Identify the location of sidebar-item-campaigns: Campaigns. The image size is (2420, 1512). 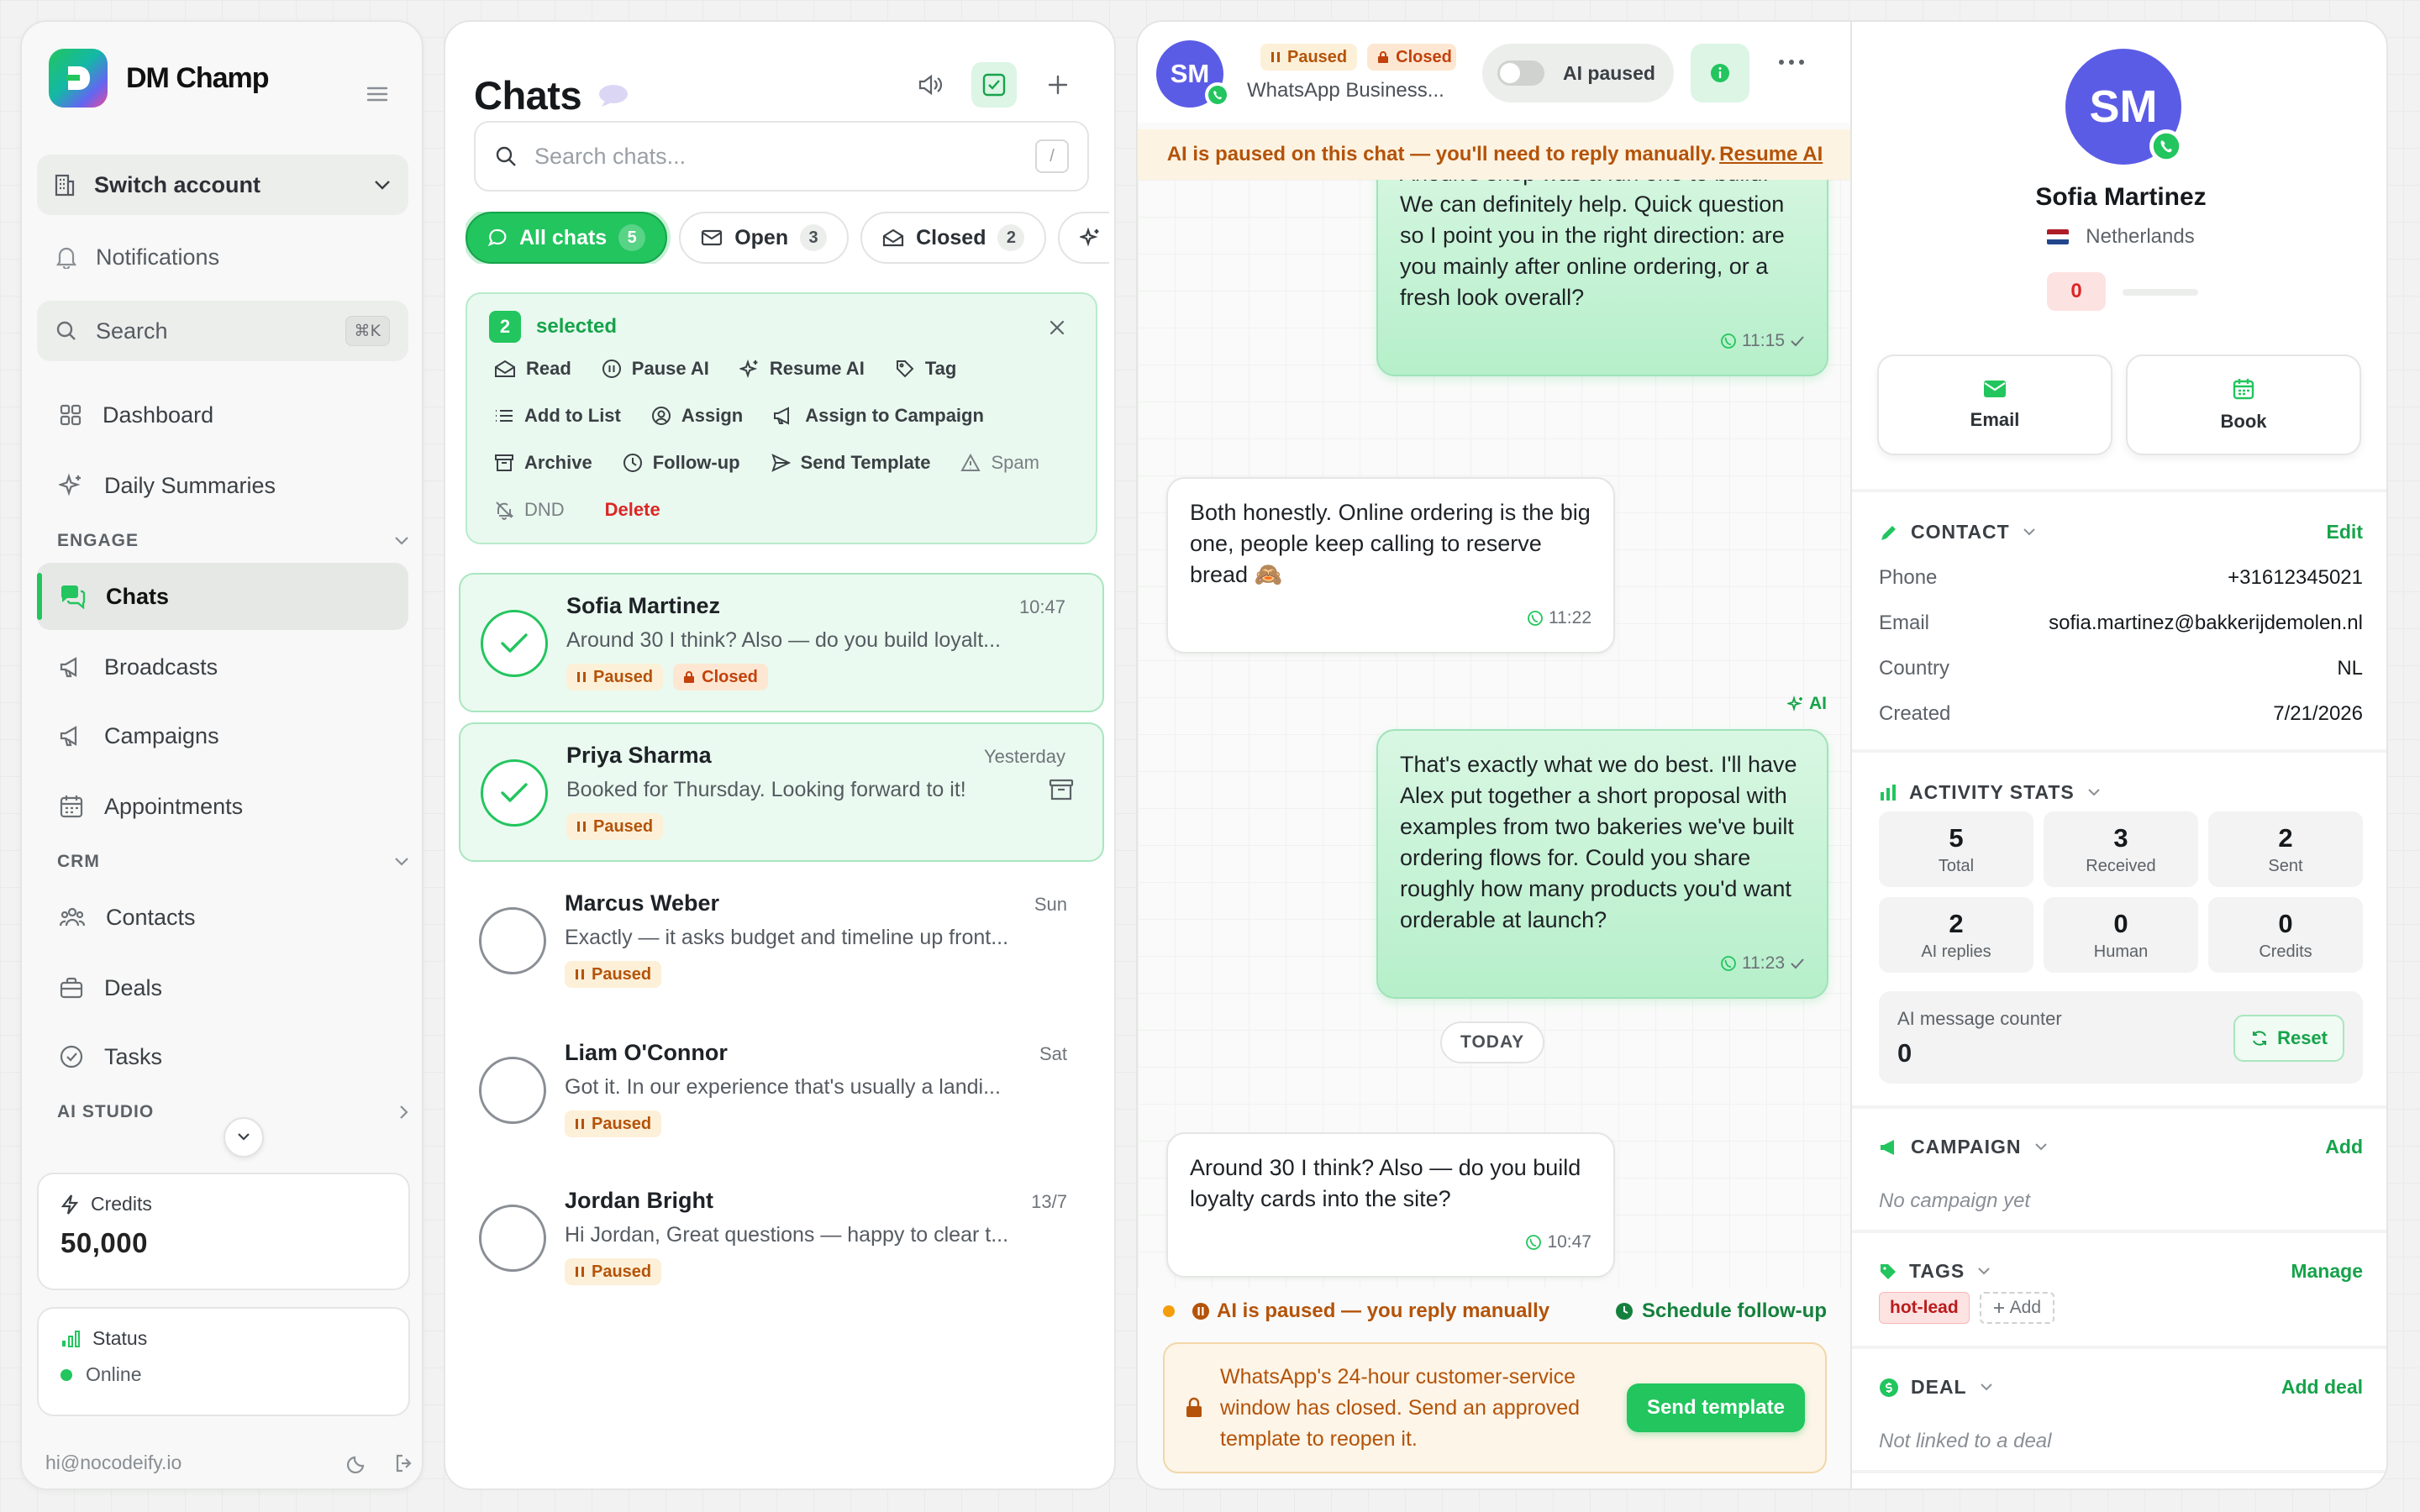
(223, 735).